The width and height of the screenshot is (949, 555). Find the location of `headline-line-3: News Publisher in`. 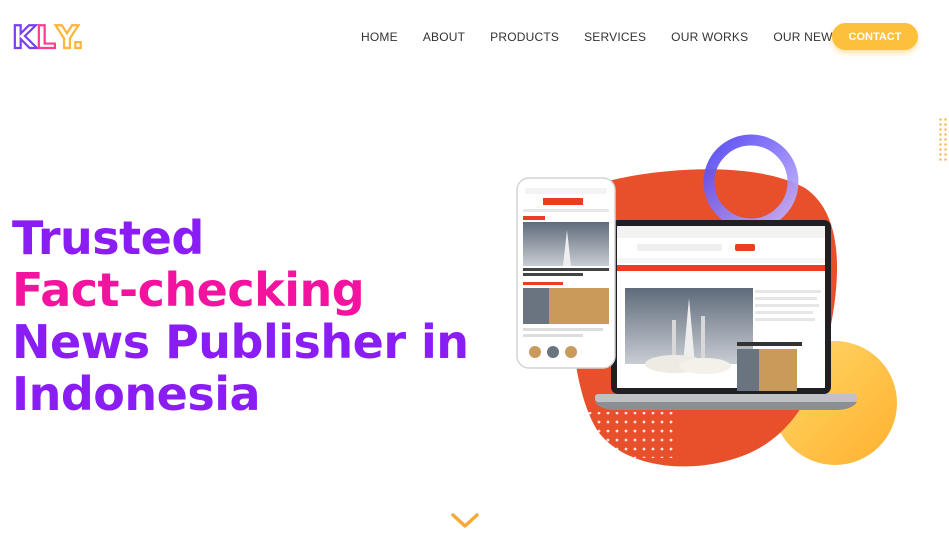

headline-line-3: News Publisher in is located at coordinates (240, 342).